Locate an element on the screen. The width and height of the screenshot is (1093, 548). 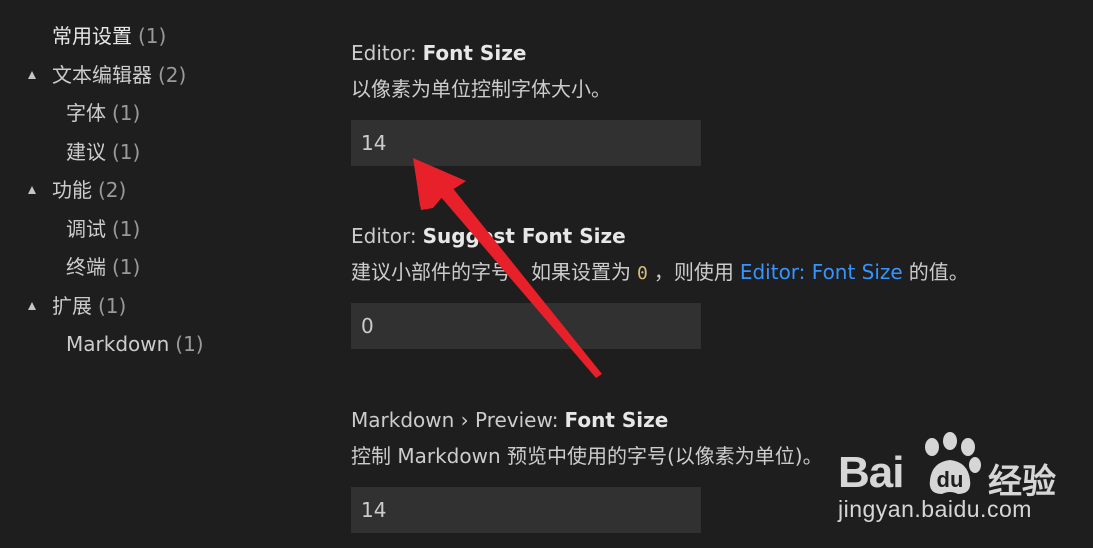
toc-item-debug: 调试 (1) is located at coordinates (160, 229).